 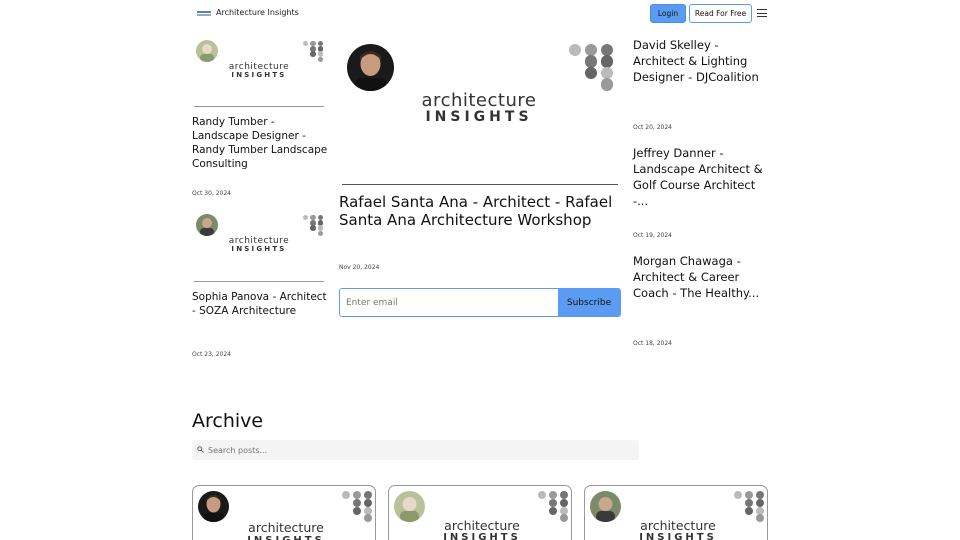 I want to click on email-input, so click(x=449, y=302).